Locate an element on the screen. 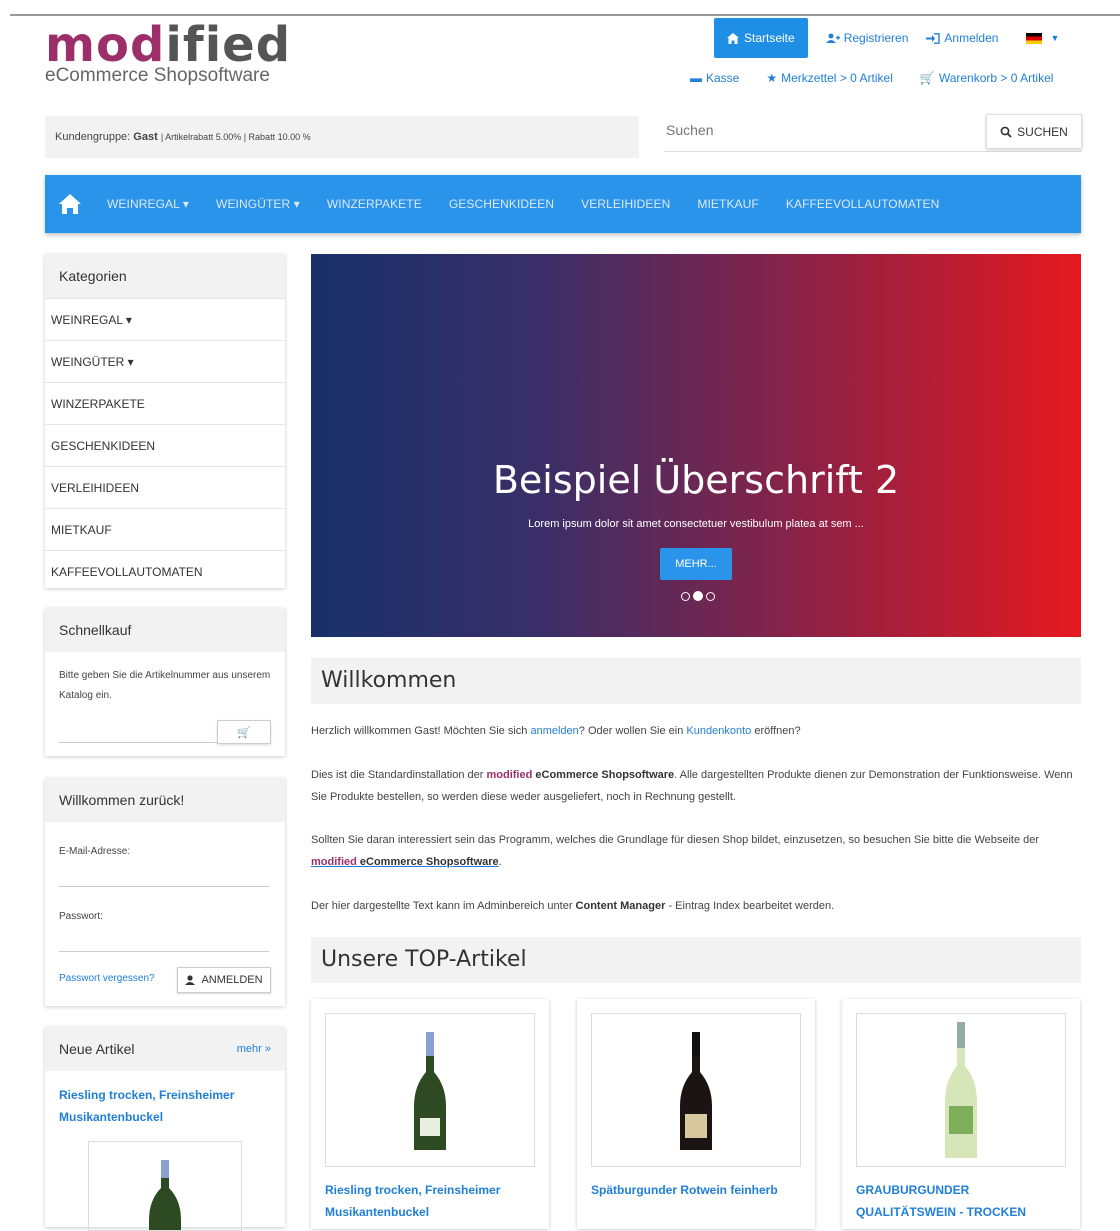 The width and height of the screenshot is (1120, 1231). forgot-password-link: Passwort vergessen? is located at coordinates (107, 978).